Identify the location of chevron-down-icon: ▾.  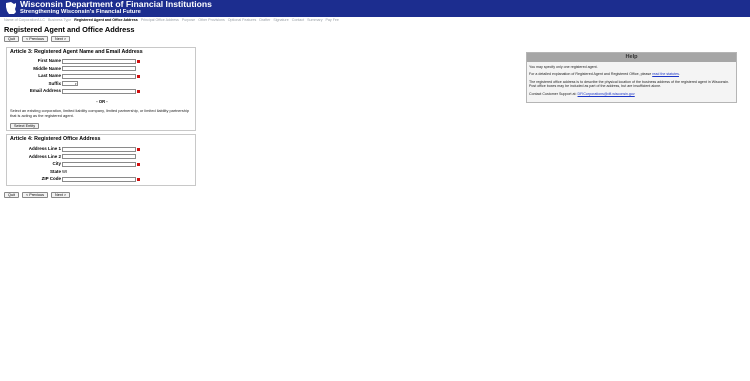
(75, 84).